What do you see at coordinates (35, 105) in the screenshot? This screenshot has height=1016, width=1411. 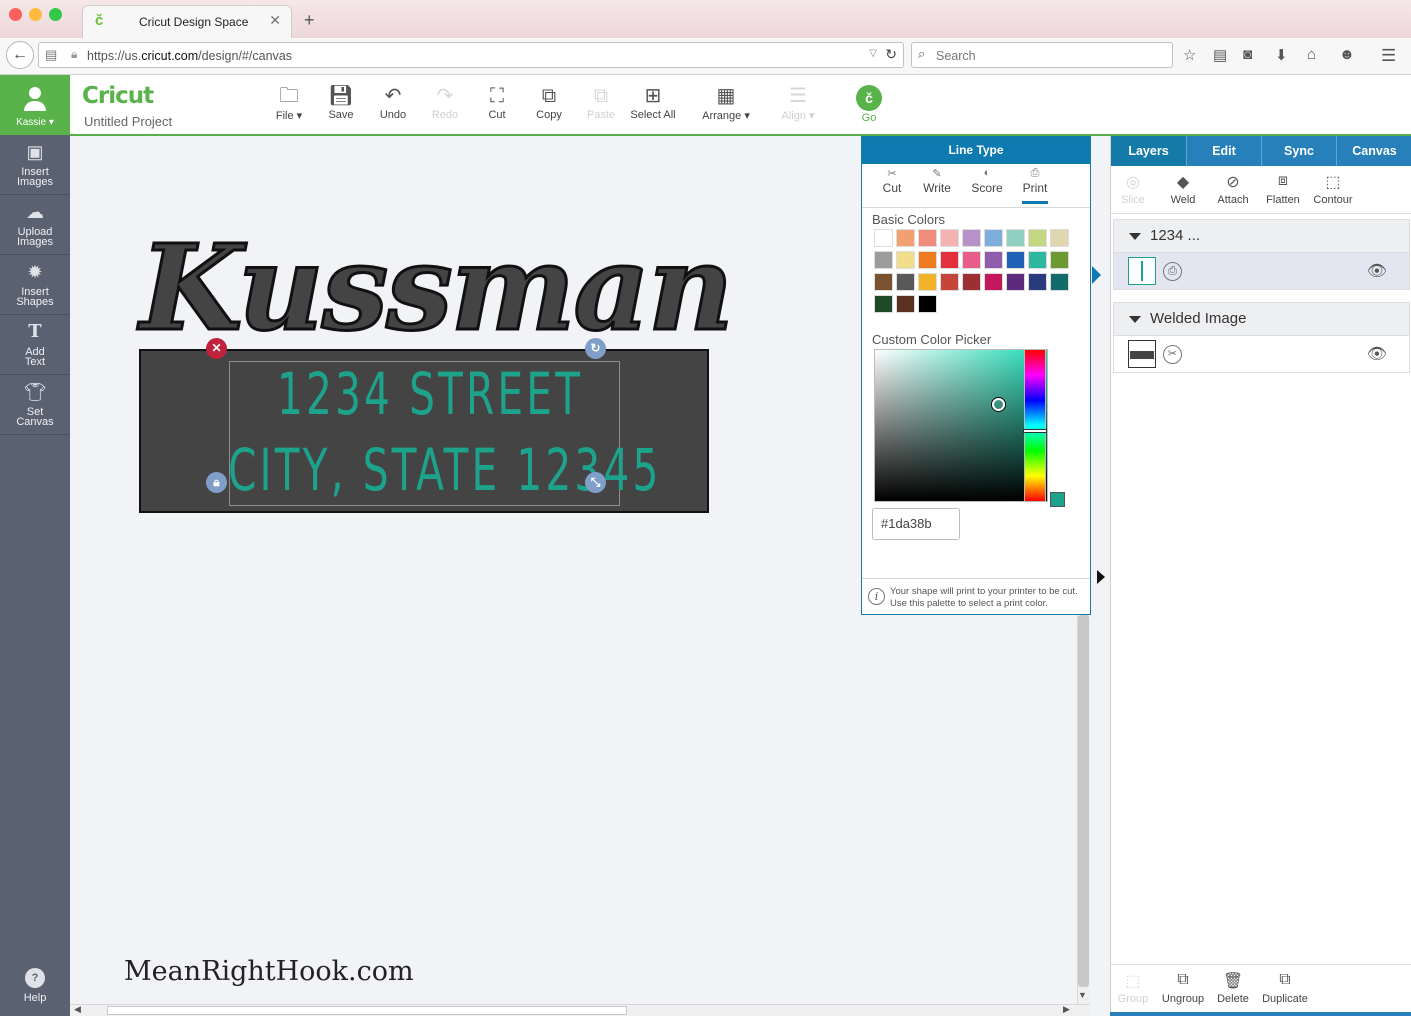 I see `profile-button: Kassie ▾` at bounding box center [35, 105].